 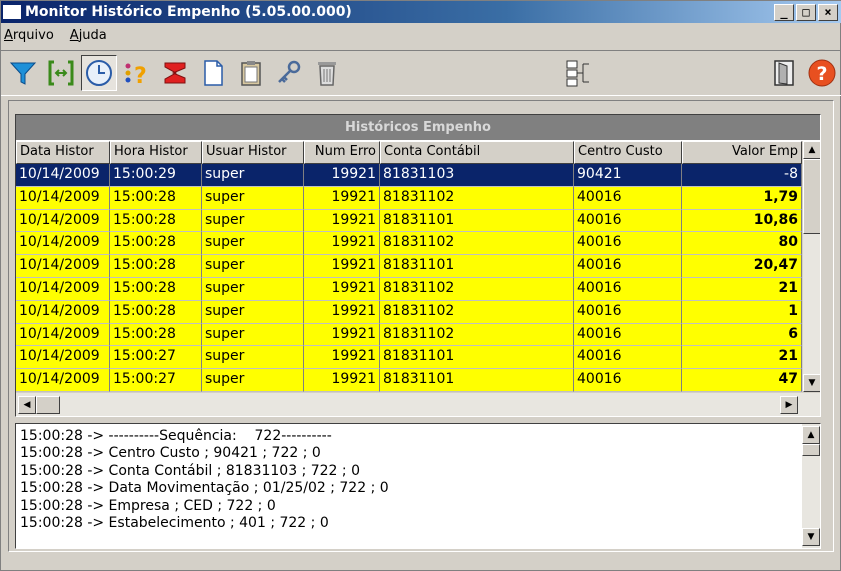 What do you see at coordinates (477, 152) in the screenshot?
I see `column-header-conta: Conta Contábil` at bounding box center [477, 152].